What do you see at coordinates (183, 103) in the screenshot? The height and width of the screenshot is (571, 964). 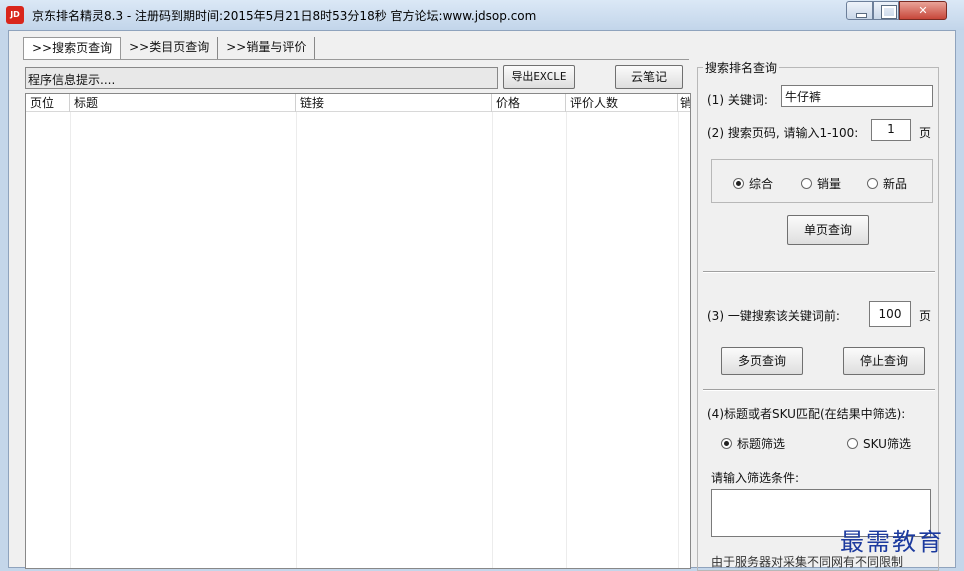 I see `column-header-title: 标题` at bounding box center [183, 103].